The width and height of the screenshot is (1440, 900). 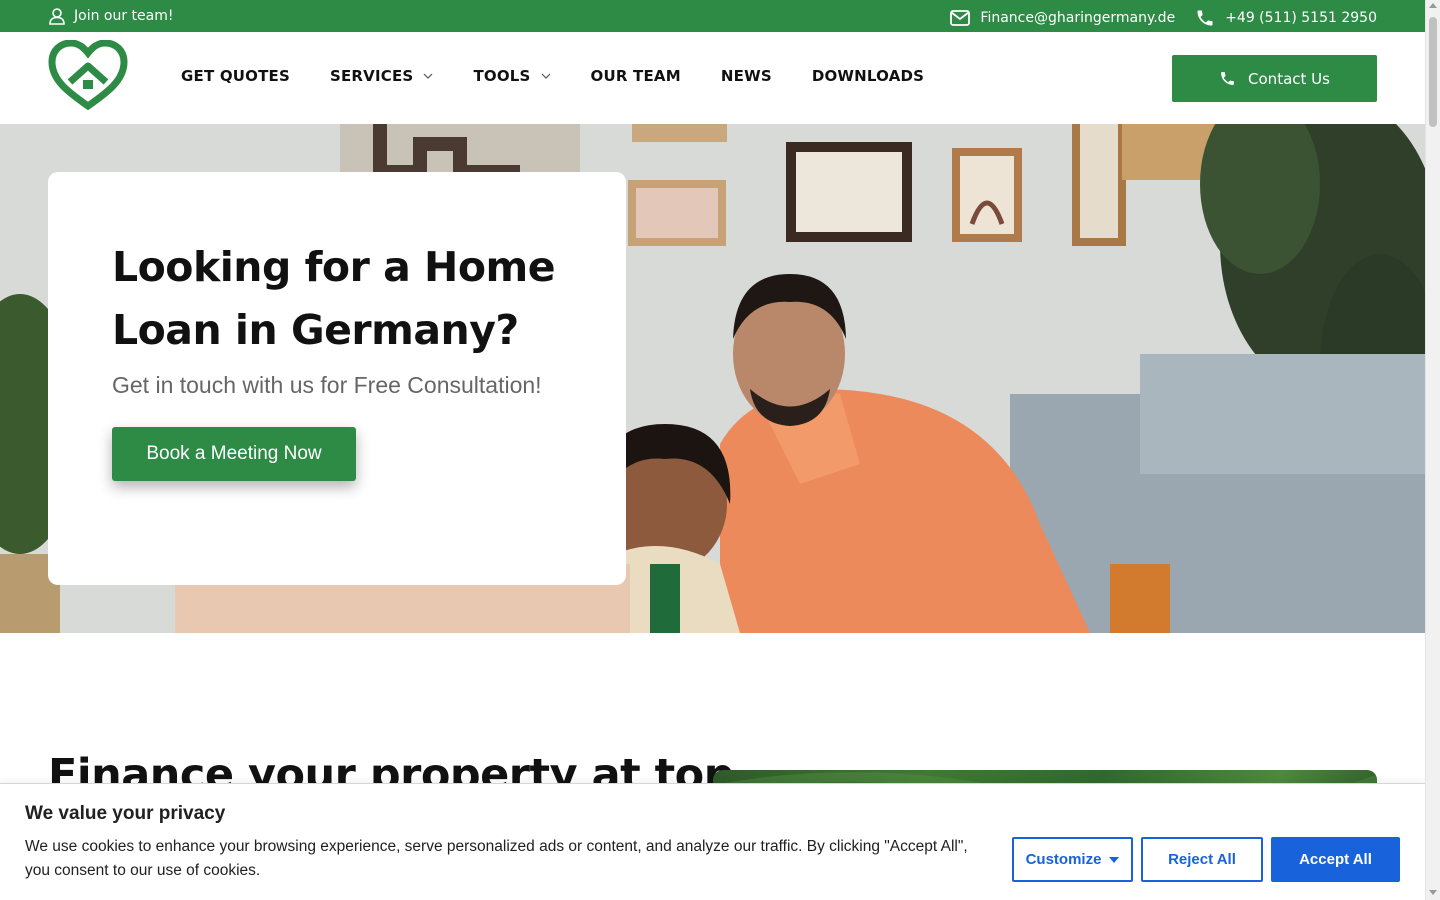 I want to click on nav-downloads-label: DOWNLOADS, so click(x=868, y=76).